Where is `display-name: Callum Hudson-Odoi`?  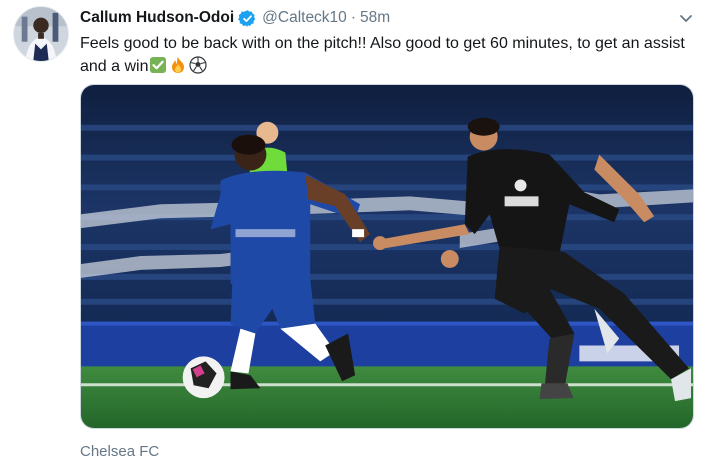 display-name: Callum Hudson-Odoi is located at coordinates (157, 18).